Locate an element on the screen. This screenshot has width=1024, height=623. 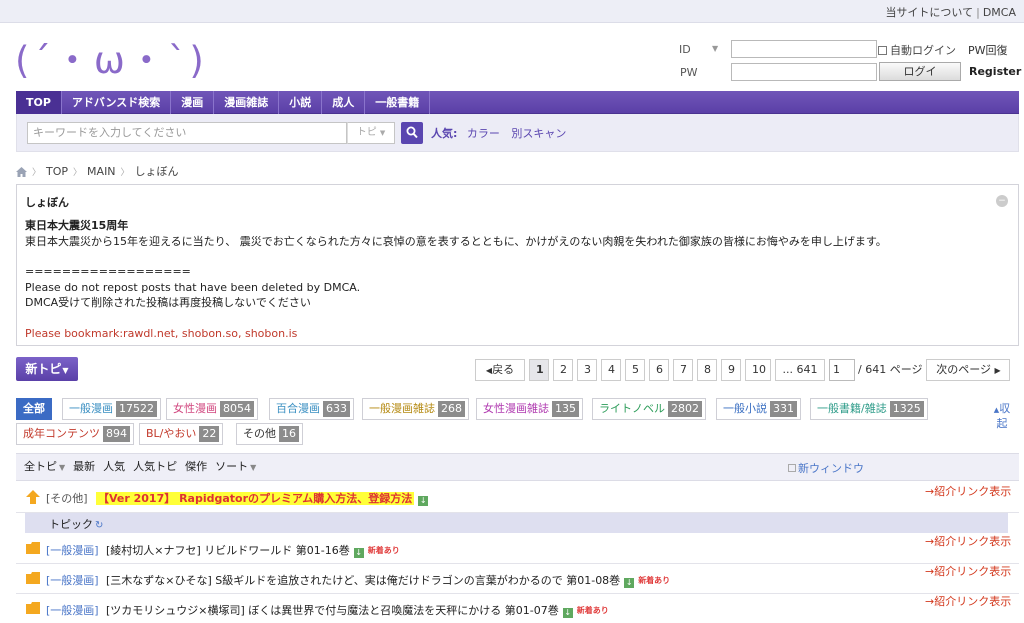
nav-top: TOP is located at coordinates (39, 102).